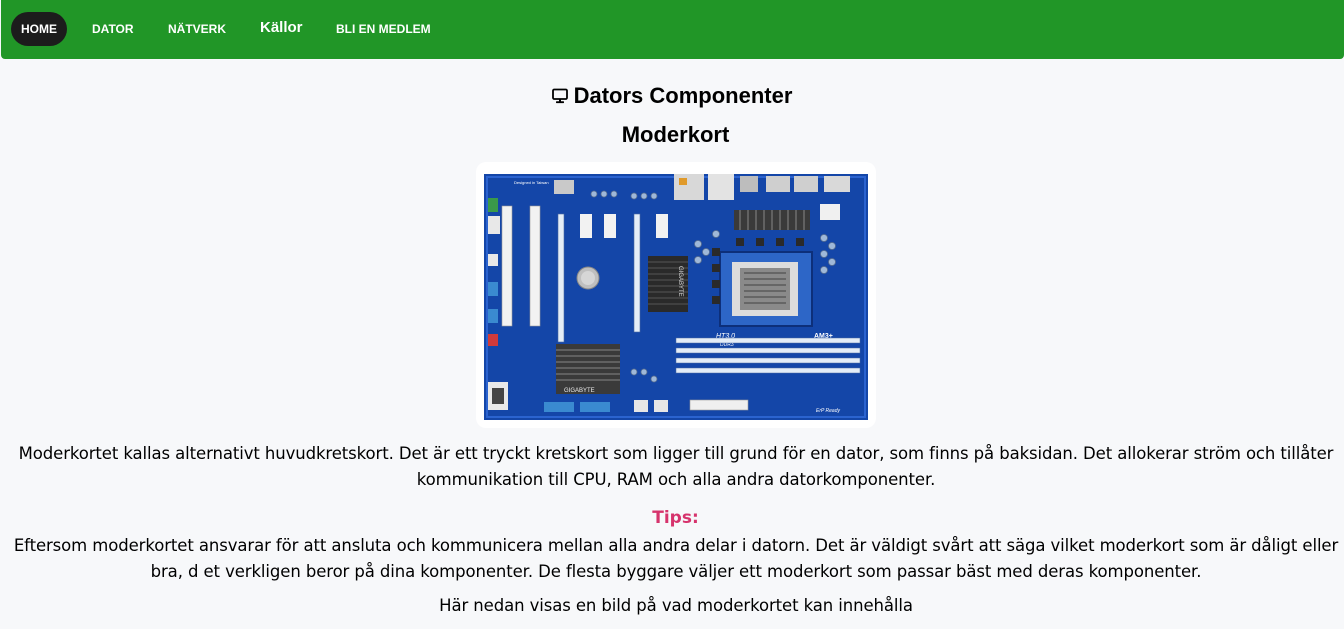 This screenshot has height=629, width=1344. I want to click on section-title: Moderkort, so click(675, 134).